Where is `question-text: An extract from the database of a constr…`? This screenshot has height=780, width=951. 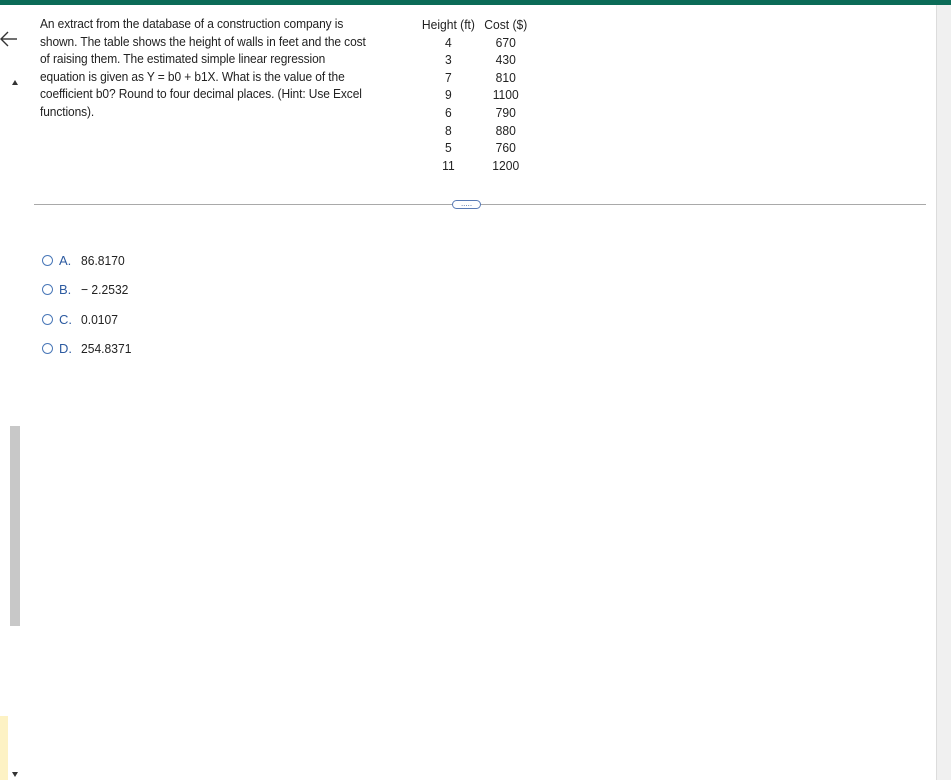
question-text: An extract from the database of a constr… is located at coordinates (203, 67).